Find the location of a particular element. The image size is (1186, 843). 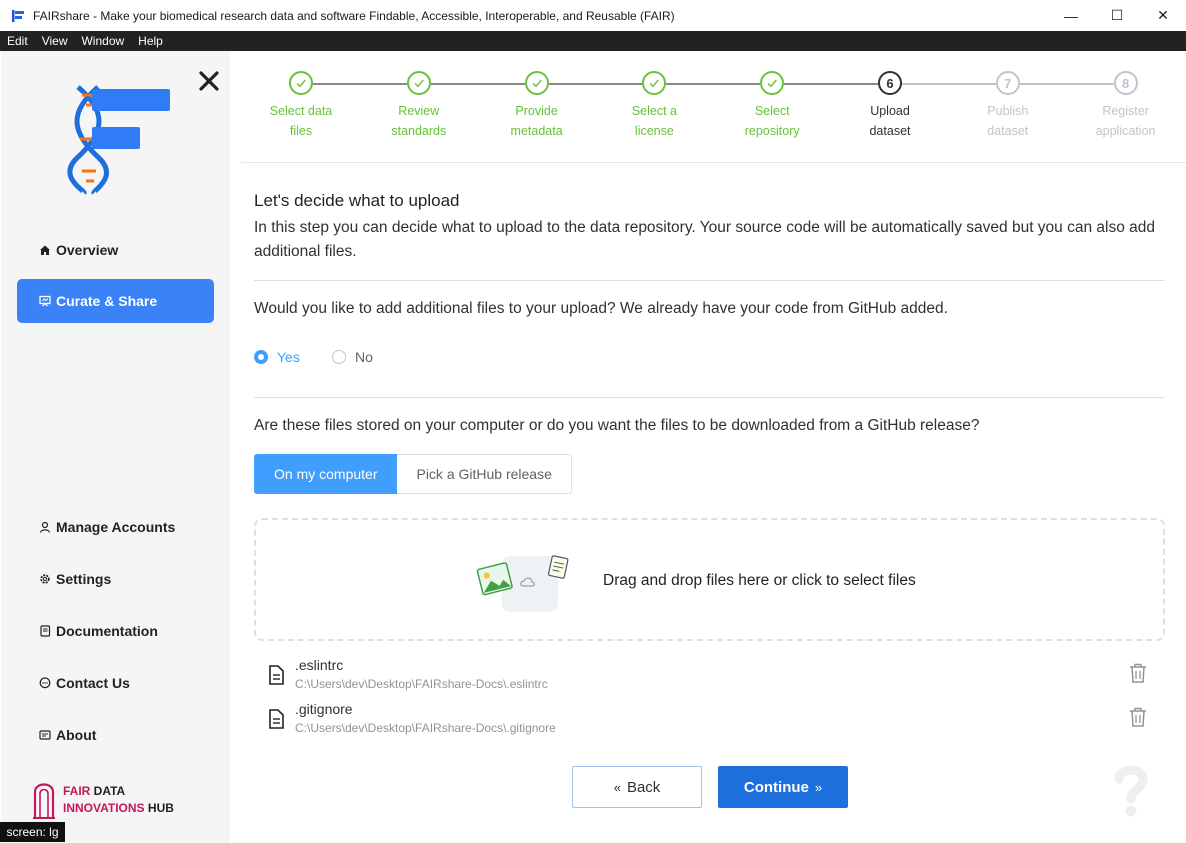

pick-github-release-button: Pick a GitHub release is located at coordinates (484, 474).